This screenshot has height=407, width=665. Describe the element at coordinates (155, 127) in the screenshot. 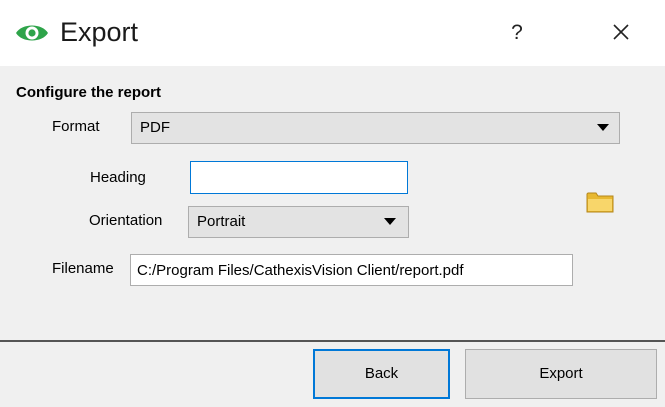

I see `format-select-value: PDF` at that location.